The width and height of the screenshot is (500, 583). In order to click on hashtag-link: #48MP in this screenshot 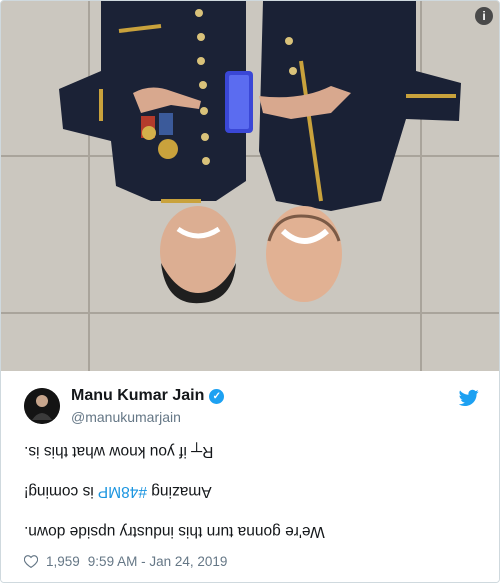, I will do `click(122, 491)`.